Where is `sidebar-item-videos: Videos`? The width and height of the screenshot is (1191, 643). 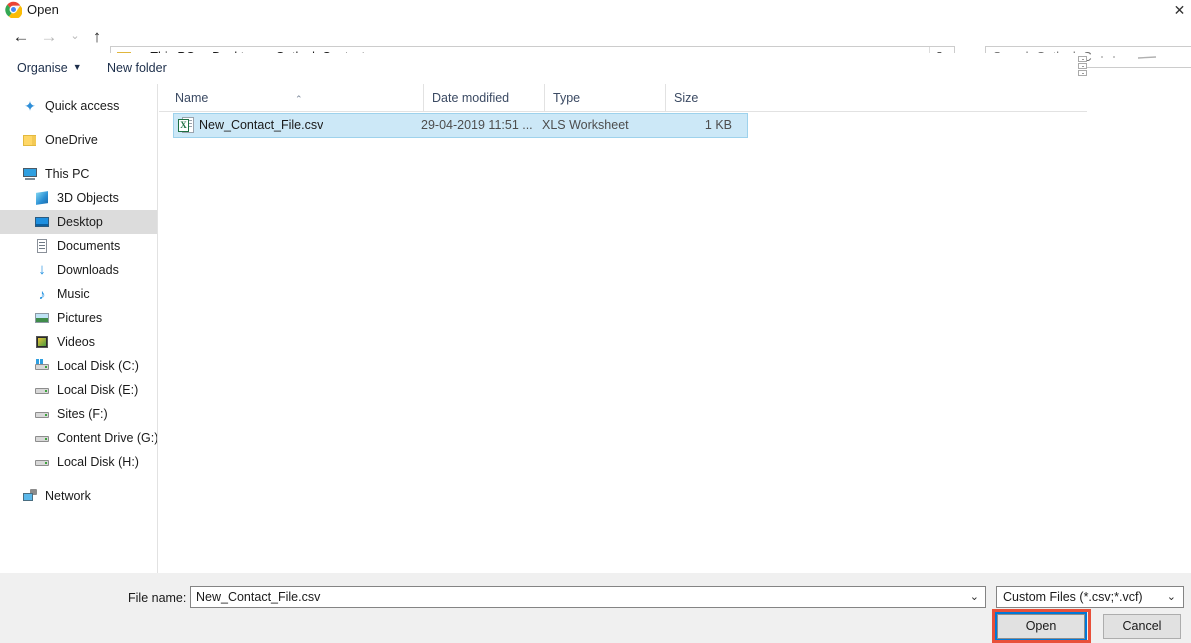
sidebar-item-videos: Videos is located at coordinates (78, 342).